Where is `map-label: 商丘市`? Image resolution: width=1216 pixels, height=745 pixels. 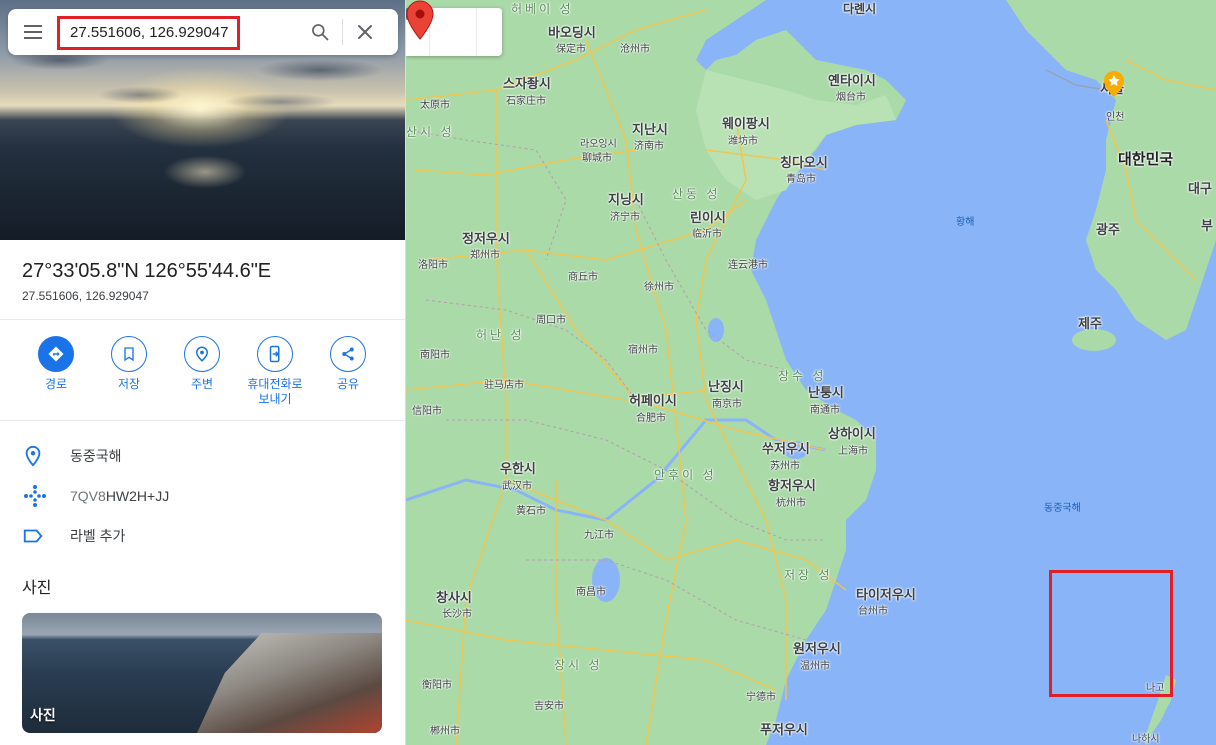 map-label: 商丘市 is located at coordinates (583, 277).